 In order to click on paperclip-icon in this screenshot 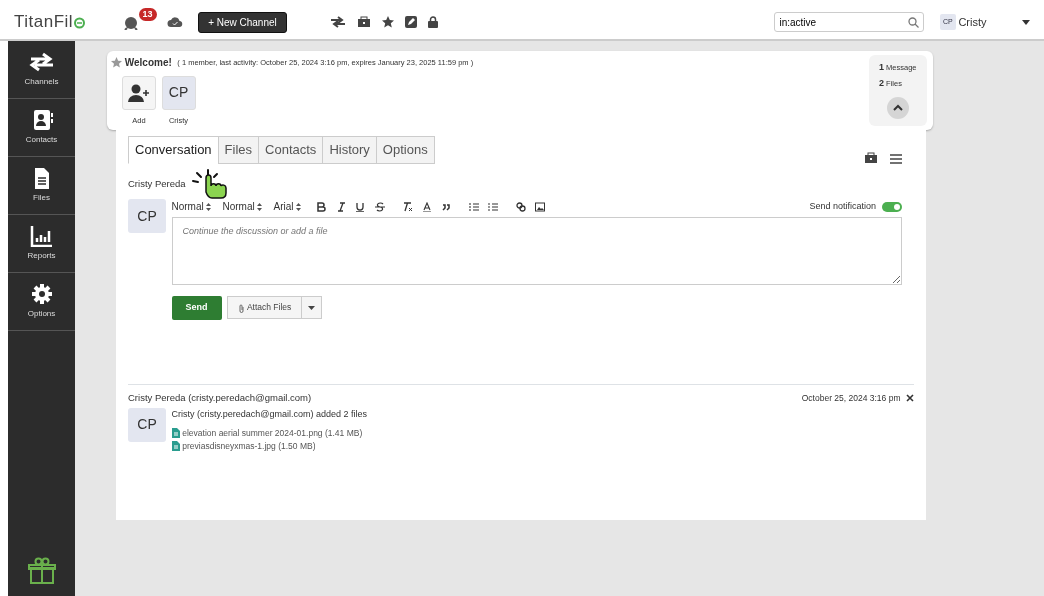, I will do `click(241, 308)`.